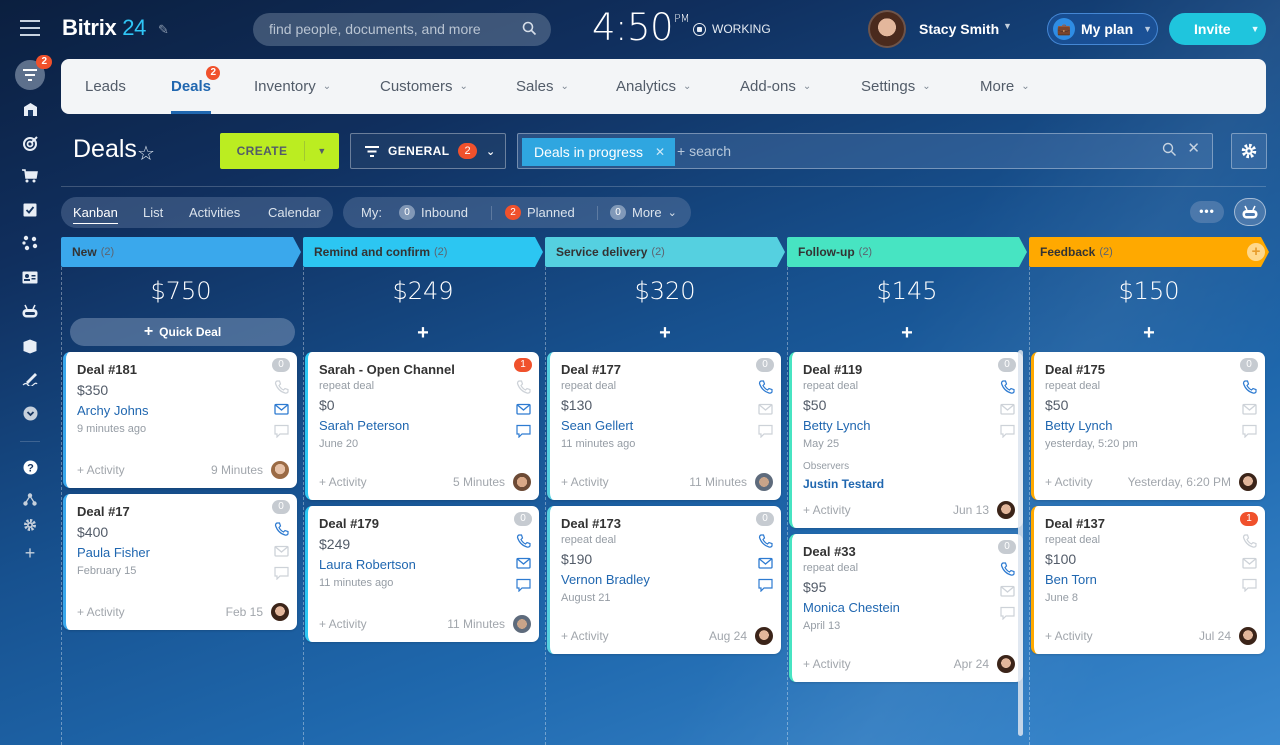  What do you see at coordinates (292, 86) in the screenshot?
I see `tab-inventory: Inventory ⌄` at bounding box center [292, 86].